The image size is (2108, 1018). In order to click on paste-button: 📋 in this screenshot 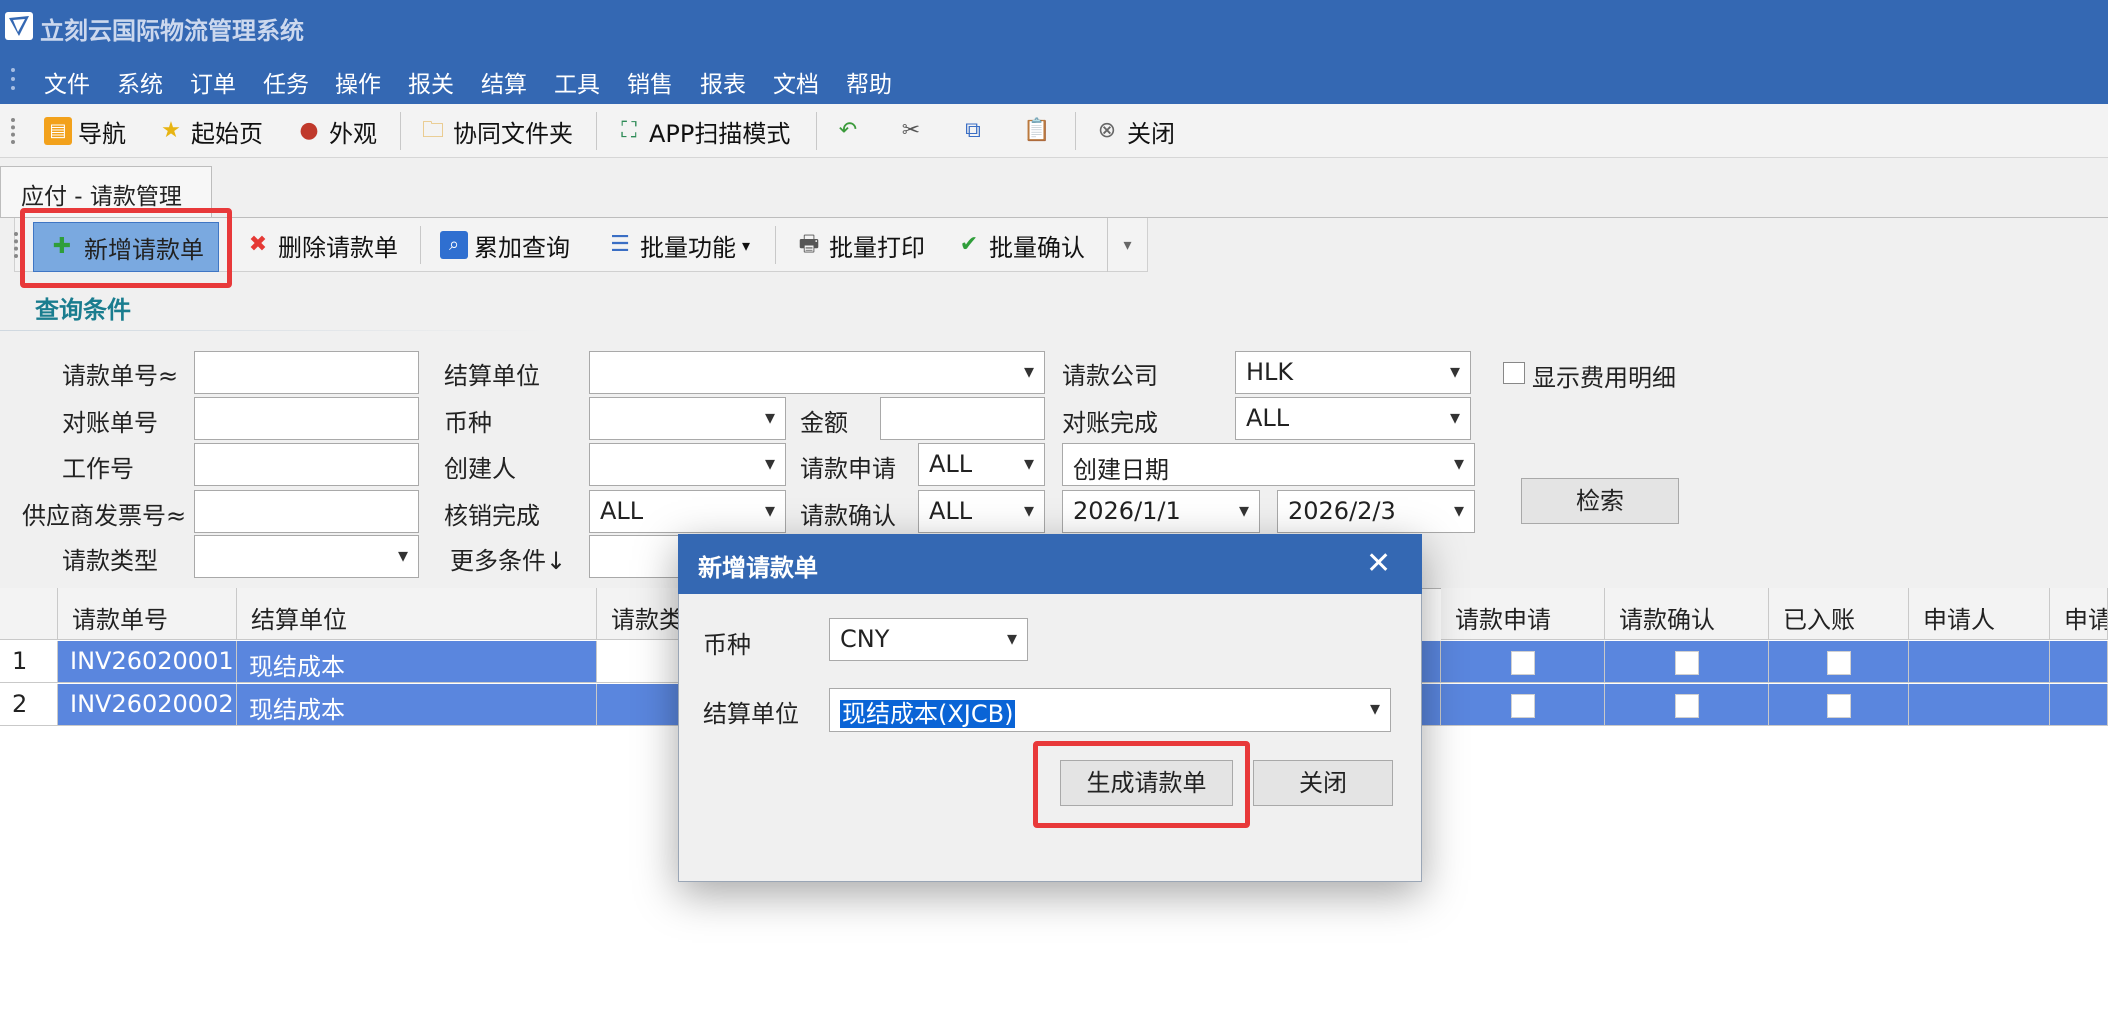, I will do `click(1037, 131)`.